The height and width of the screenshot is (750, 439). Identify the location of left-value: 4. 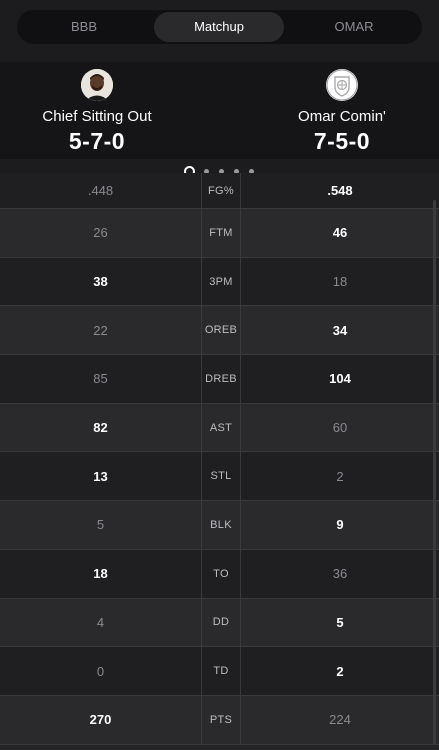
(100, 622).